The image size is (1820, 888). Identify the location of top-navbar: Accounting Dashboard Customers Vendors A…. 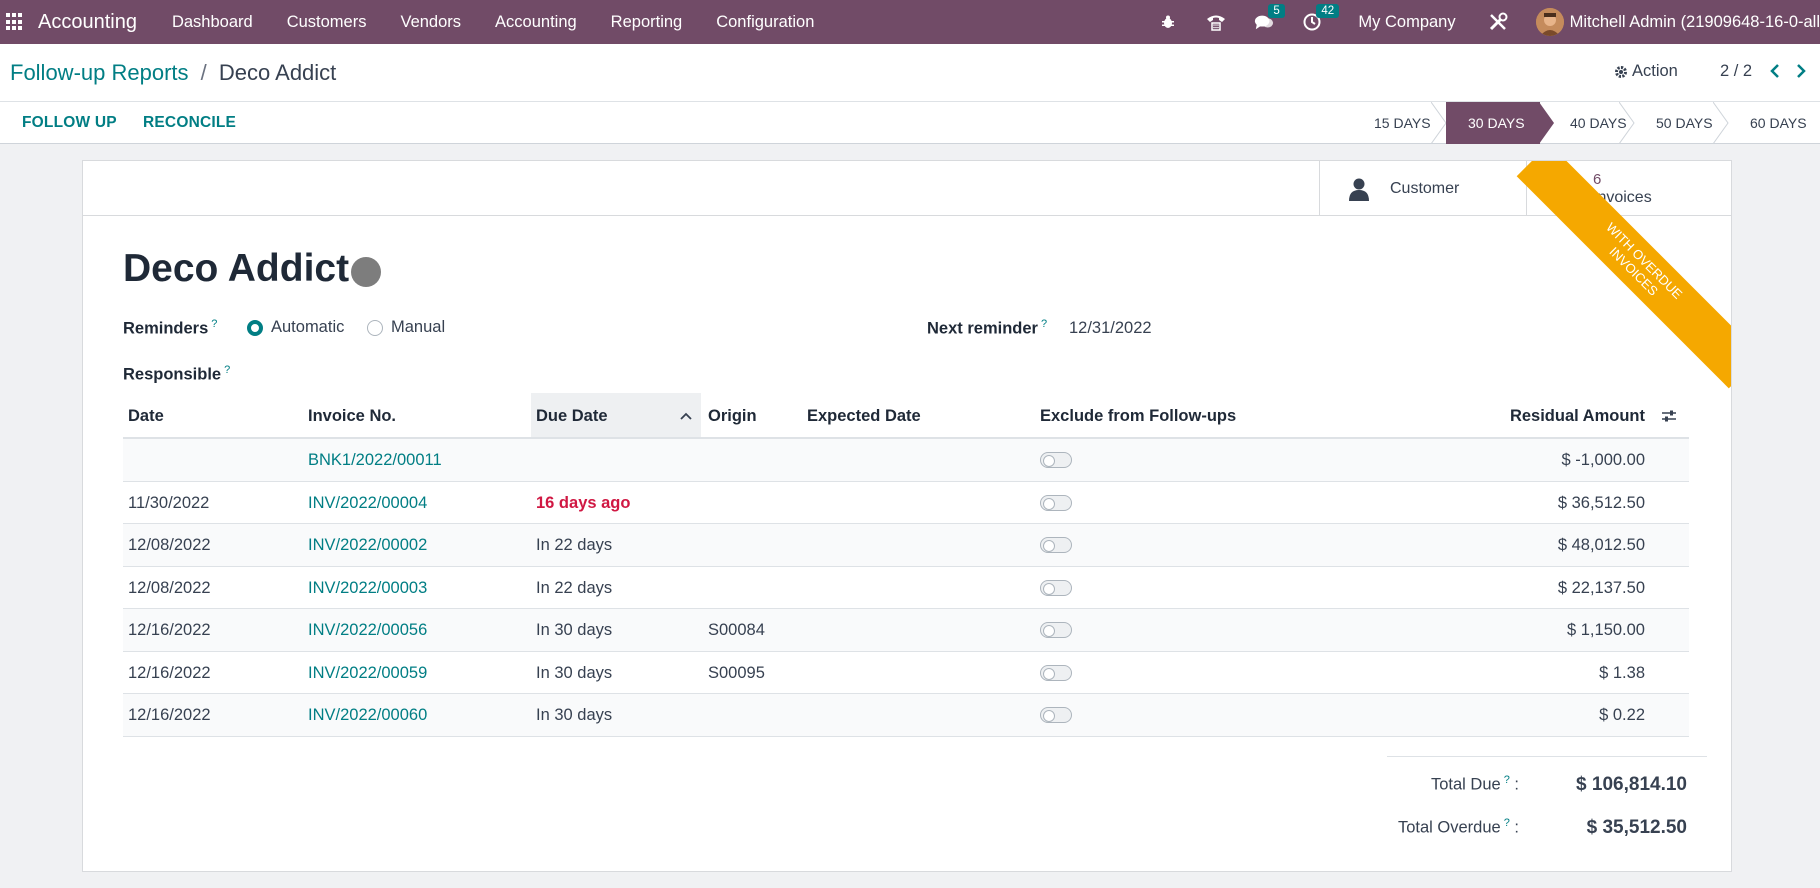
(910, 22).